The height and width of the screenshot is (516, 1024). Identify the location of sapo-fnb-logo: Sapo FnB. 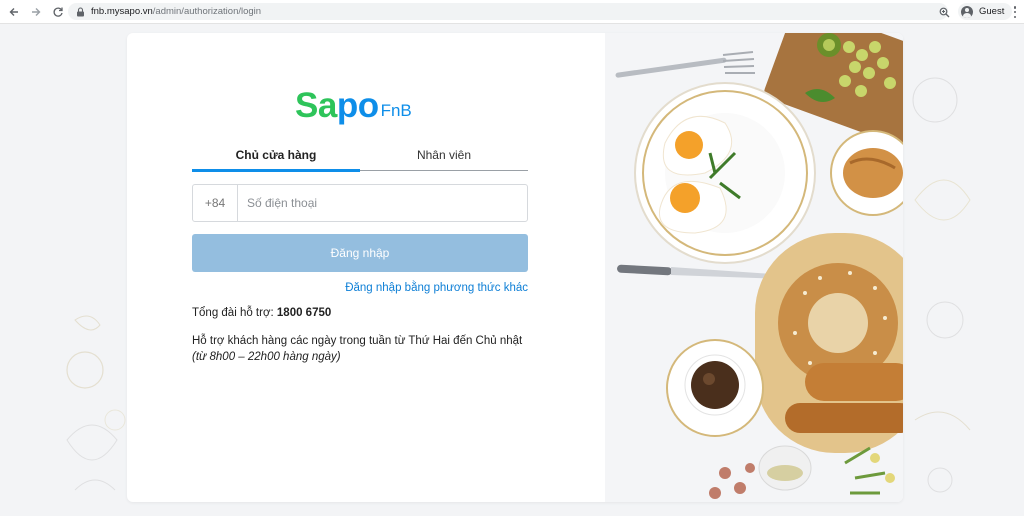
(353, 105).